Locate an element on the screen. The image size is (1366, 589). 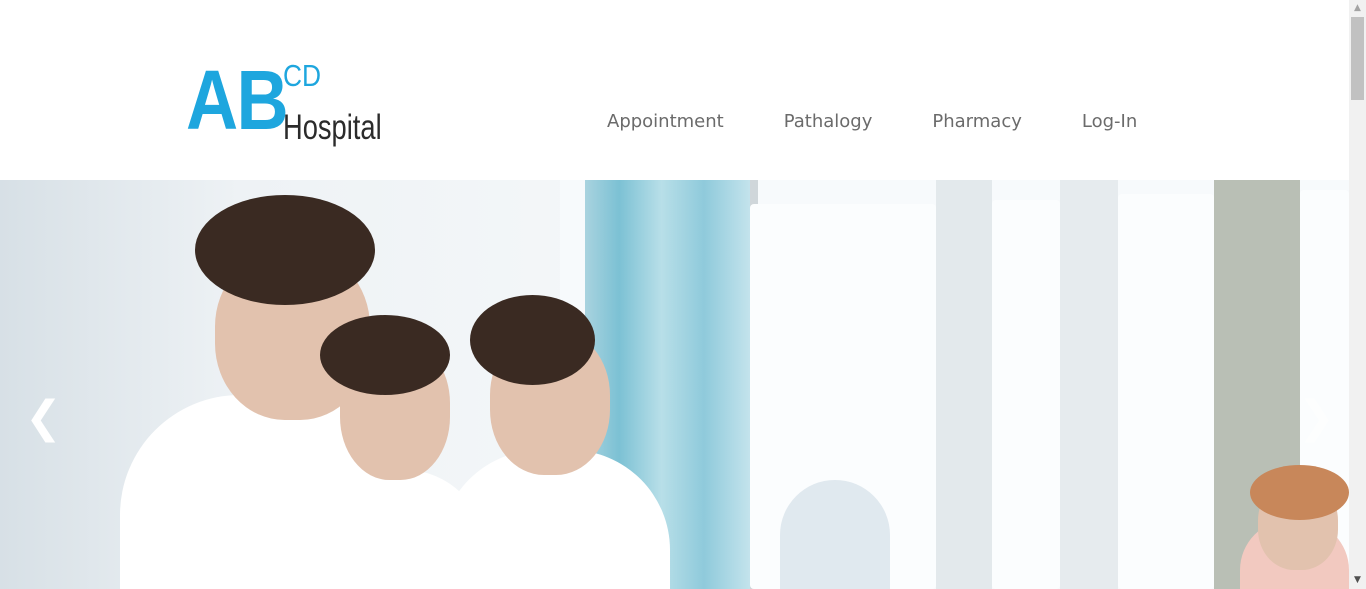
hospital-logo: AB CD Hospital is located at coordinates (286, 105).